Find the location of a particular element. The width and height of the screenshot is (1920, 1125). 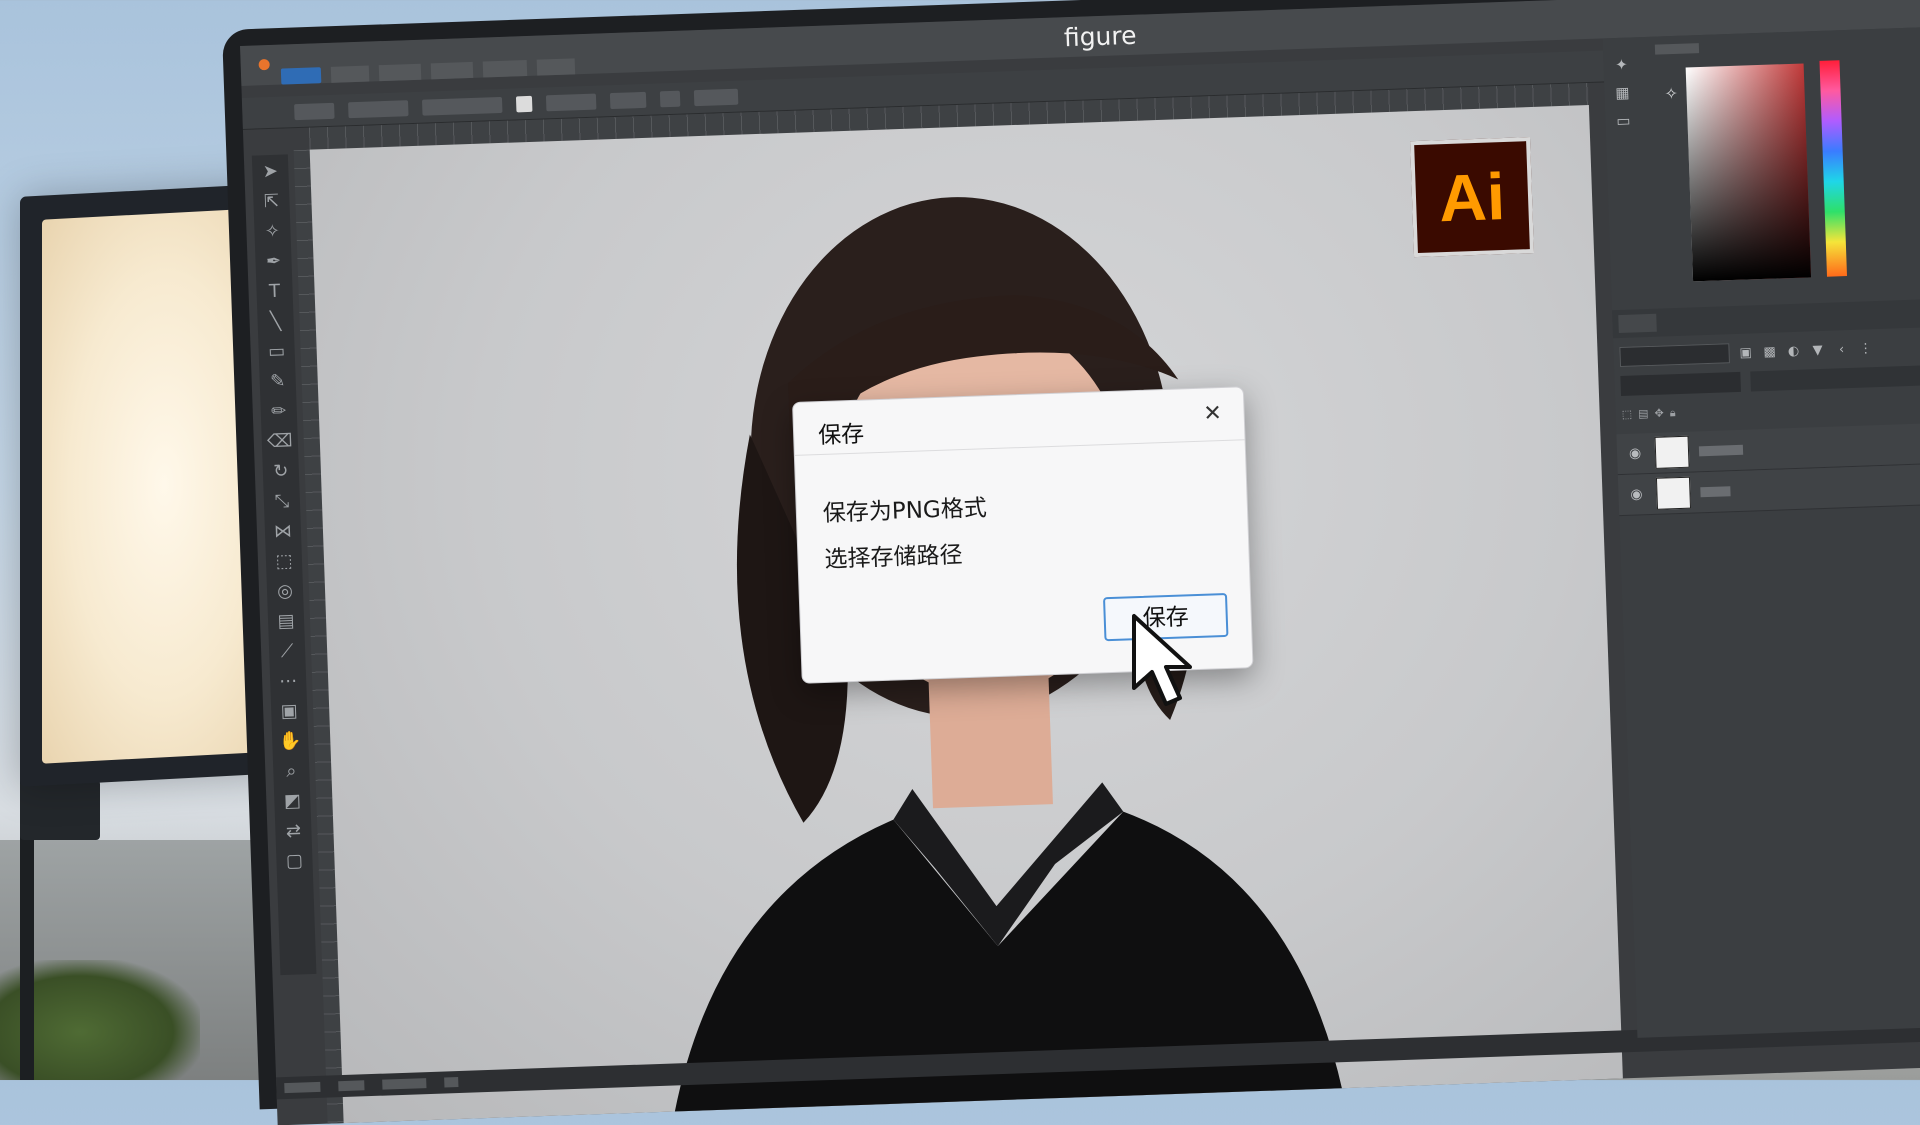

layer-search-input is located at coordinates (1674, 355).